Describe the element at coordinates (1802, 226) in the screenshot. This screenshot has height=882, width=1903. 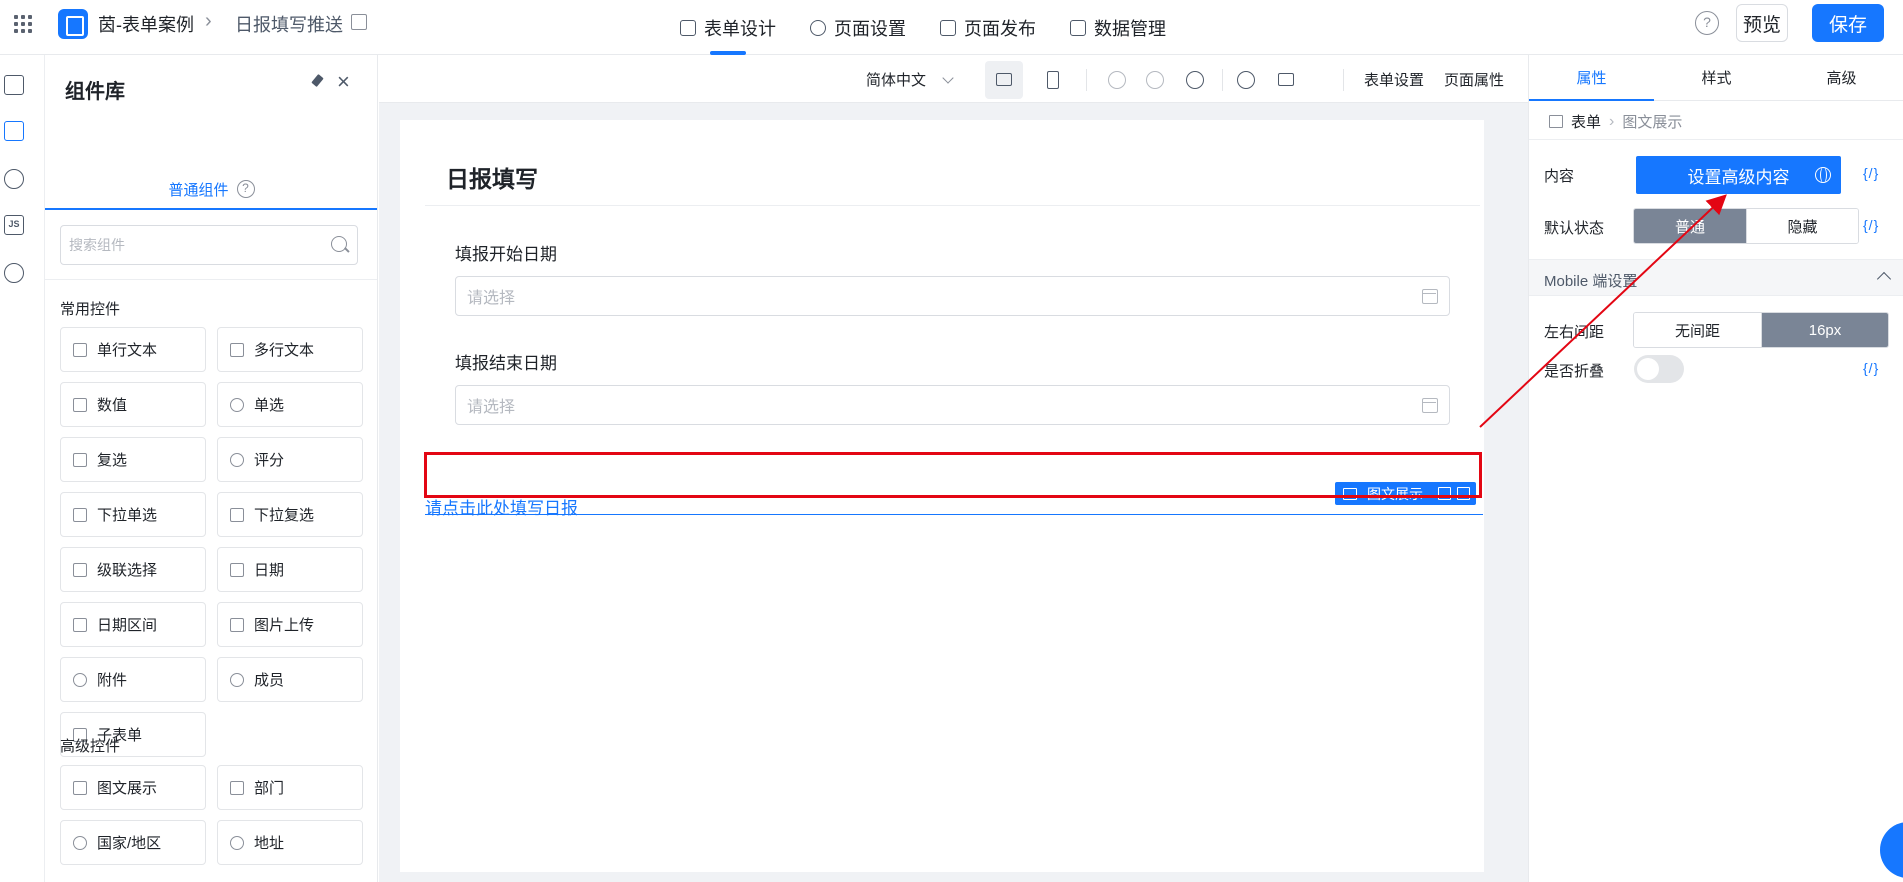
I see `state-hidden-option: 隐藏` at that location.